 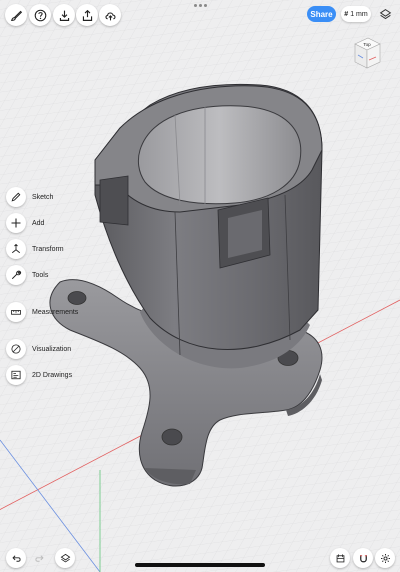 What do you see at coordinates (16, 15) in the screenshot?
I see `paintbrush-icon` at bounding box center [16, 15].